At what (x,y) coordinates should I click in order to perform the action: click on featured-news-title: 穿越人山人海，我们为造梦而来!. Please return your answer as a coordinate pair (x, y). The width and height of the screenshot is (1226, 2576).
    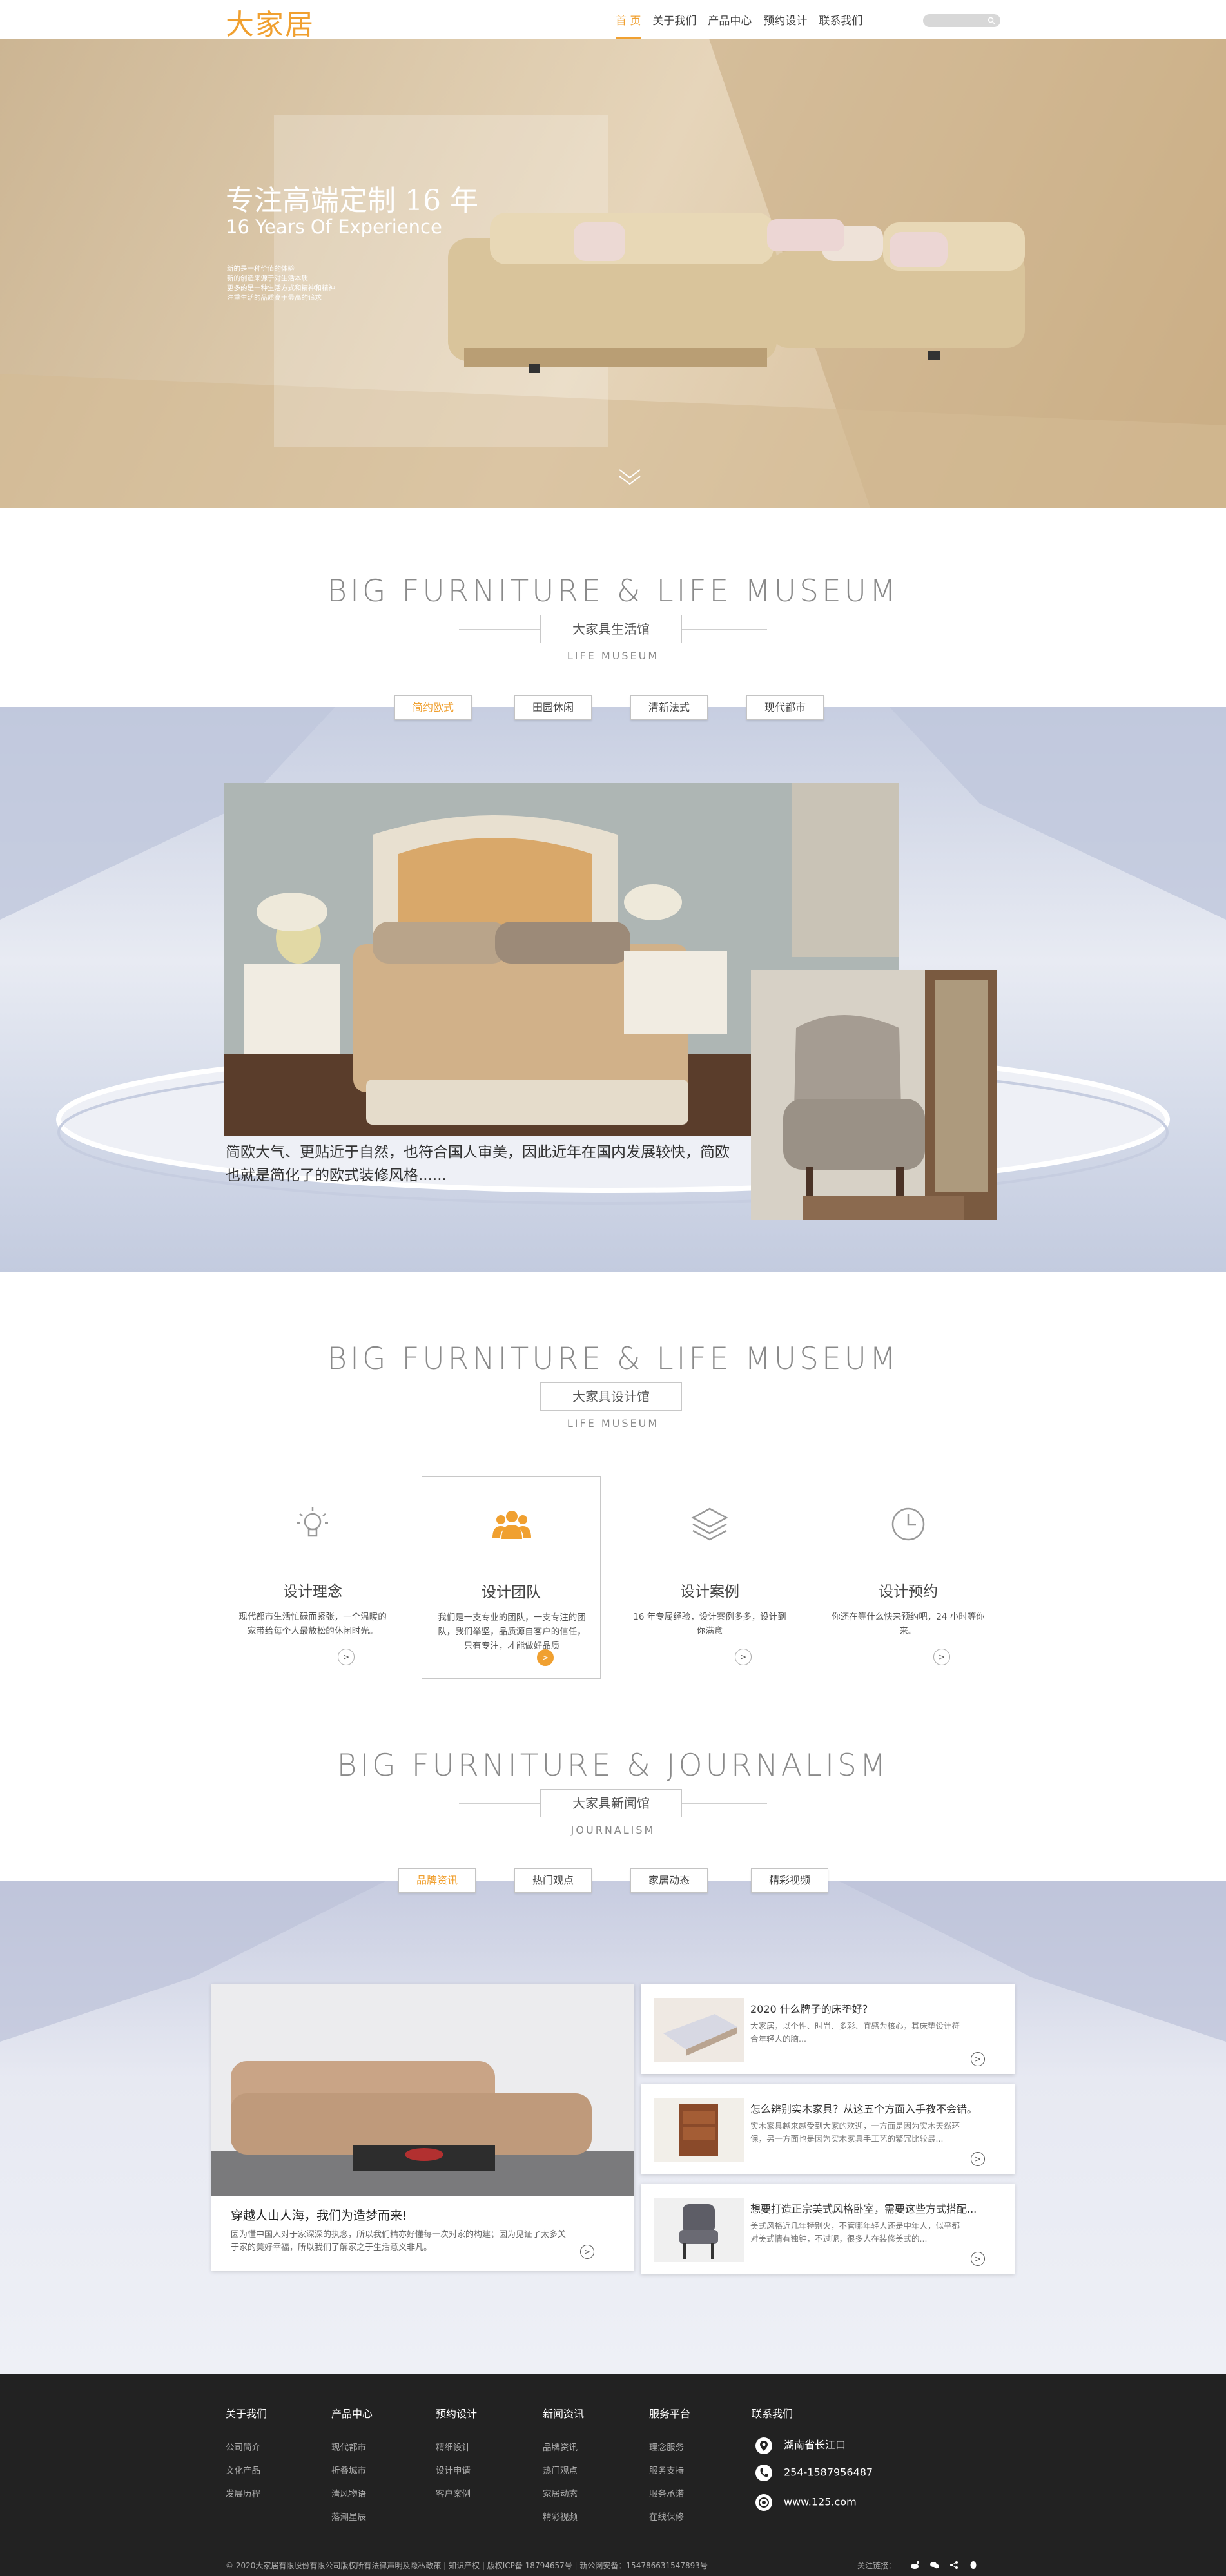
    Looking at the image, I should click on (319, 2214).